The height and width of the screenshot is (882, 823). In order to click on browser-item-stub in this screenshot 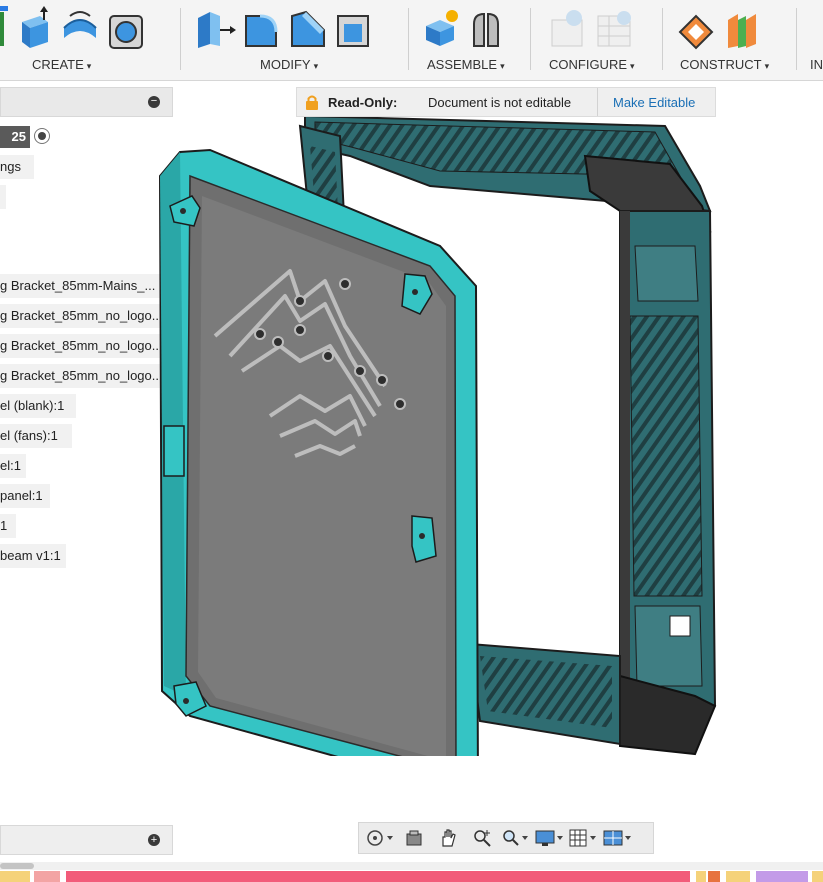, I will do `click(3, 197)`.